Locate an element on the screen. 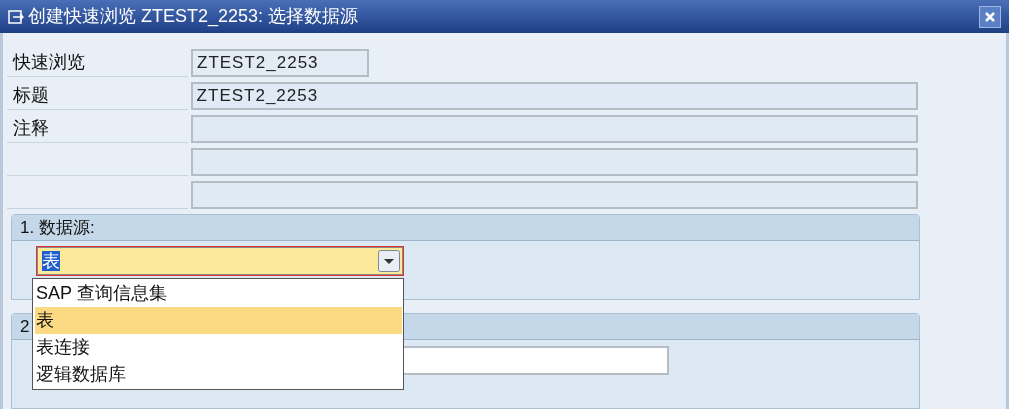  field-label: 标题 is located at coordinates (31, 95).